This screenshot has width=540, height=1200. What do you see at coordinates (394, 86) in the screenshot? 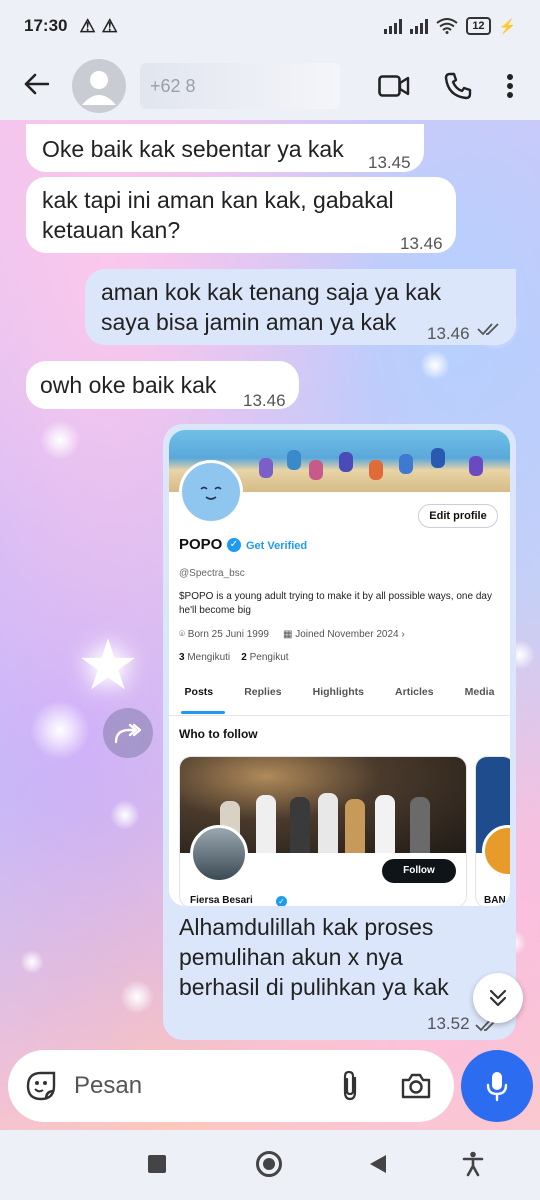
I see `video-call-icon` at bounding box center [394, 86].